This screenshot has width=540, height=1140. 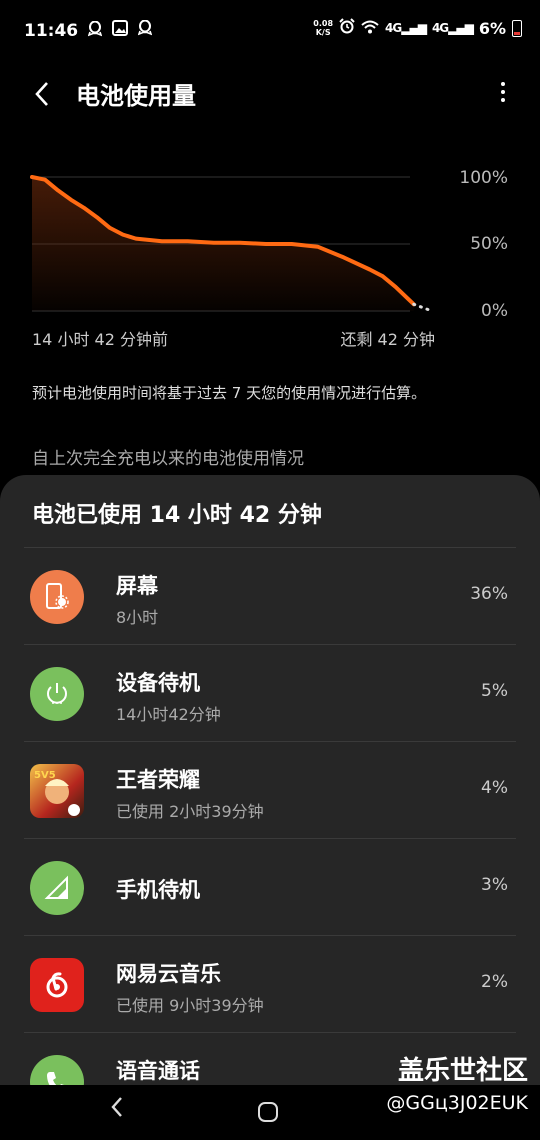 What do you see at coordinates (137, 617) in the screenshot?
I see `item-duration: 8小时` at bounding box center [137, 617].